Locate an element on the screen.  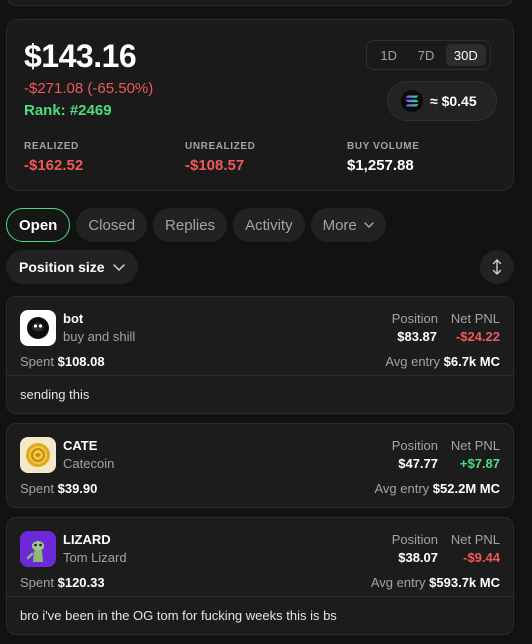
avg-entry-text: Avg entry $52.2M MC is located at coordinates (437, 488).